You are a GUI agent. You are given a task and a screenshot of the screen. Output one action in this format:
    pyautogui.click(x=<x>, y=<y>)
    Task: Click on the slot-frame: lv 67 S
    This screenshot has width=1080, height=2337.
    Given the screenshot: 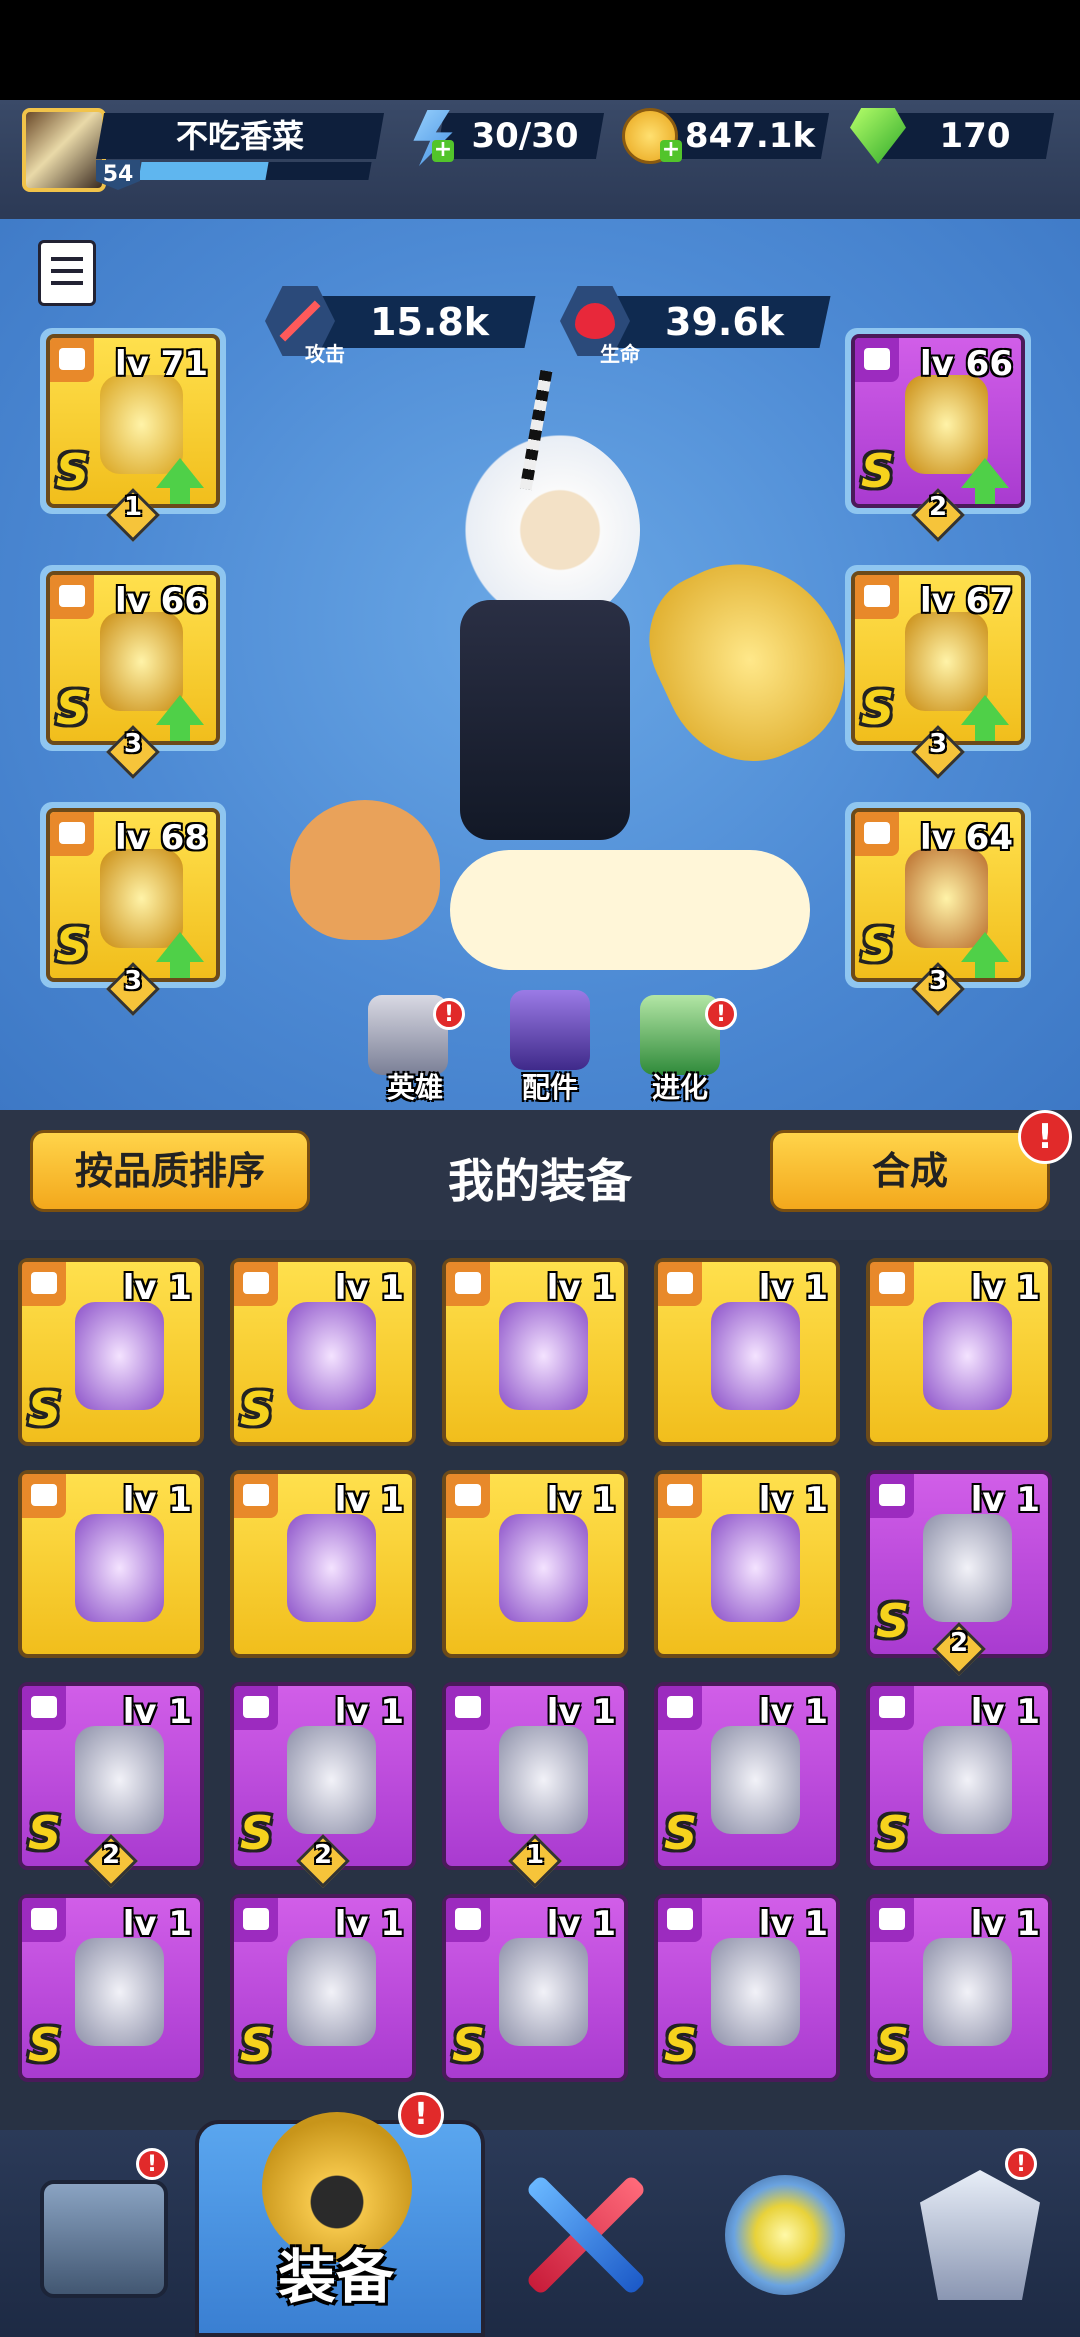 What is the action you would take?
    pyautogui.click(x=938, y=658)
    